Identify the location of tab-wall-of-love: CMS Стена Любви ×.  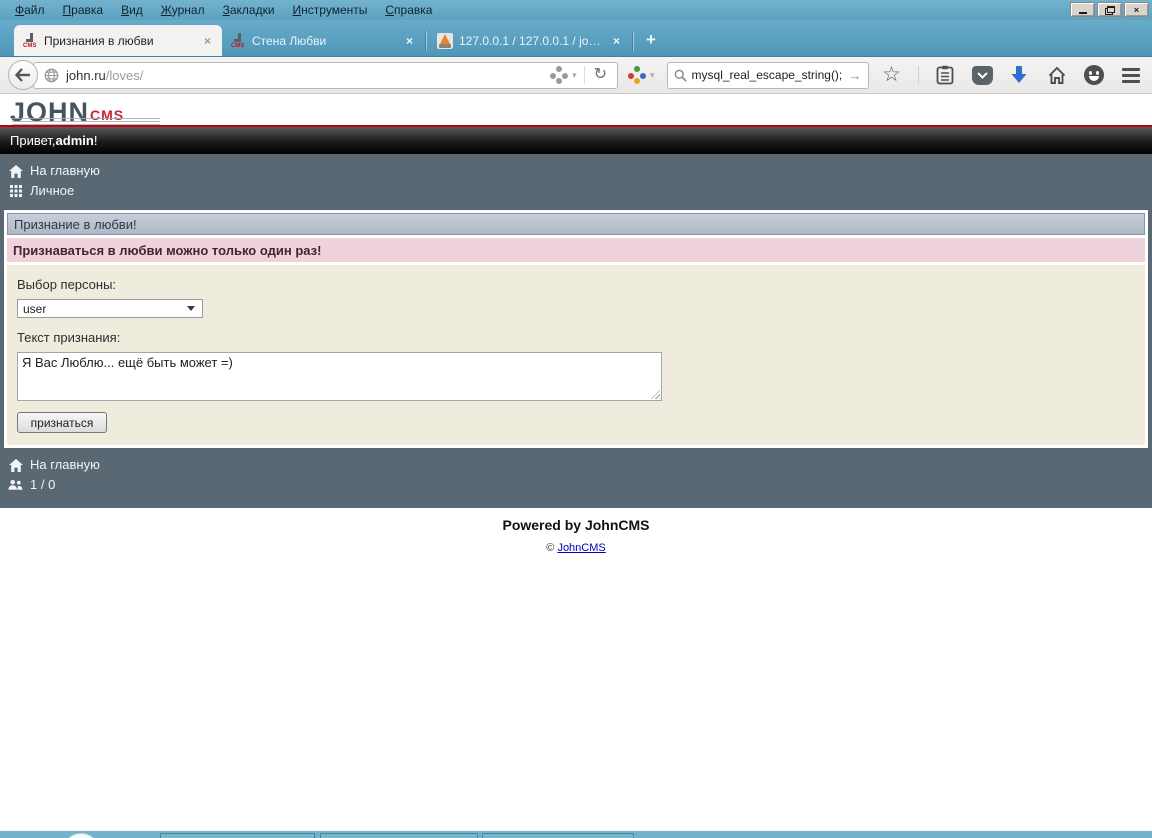
(323, 40).